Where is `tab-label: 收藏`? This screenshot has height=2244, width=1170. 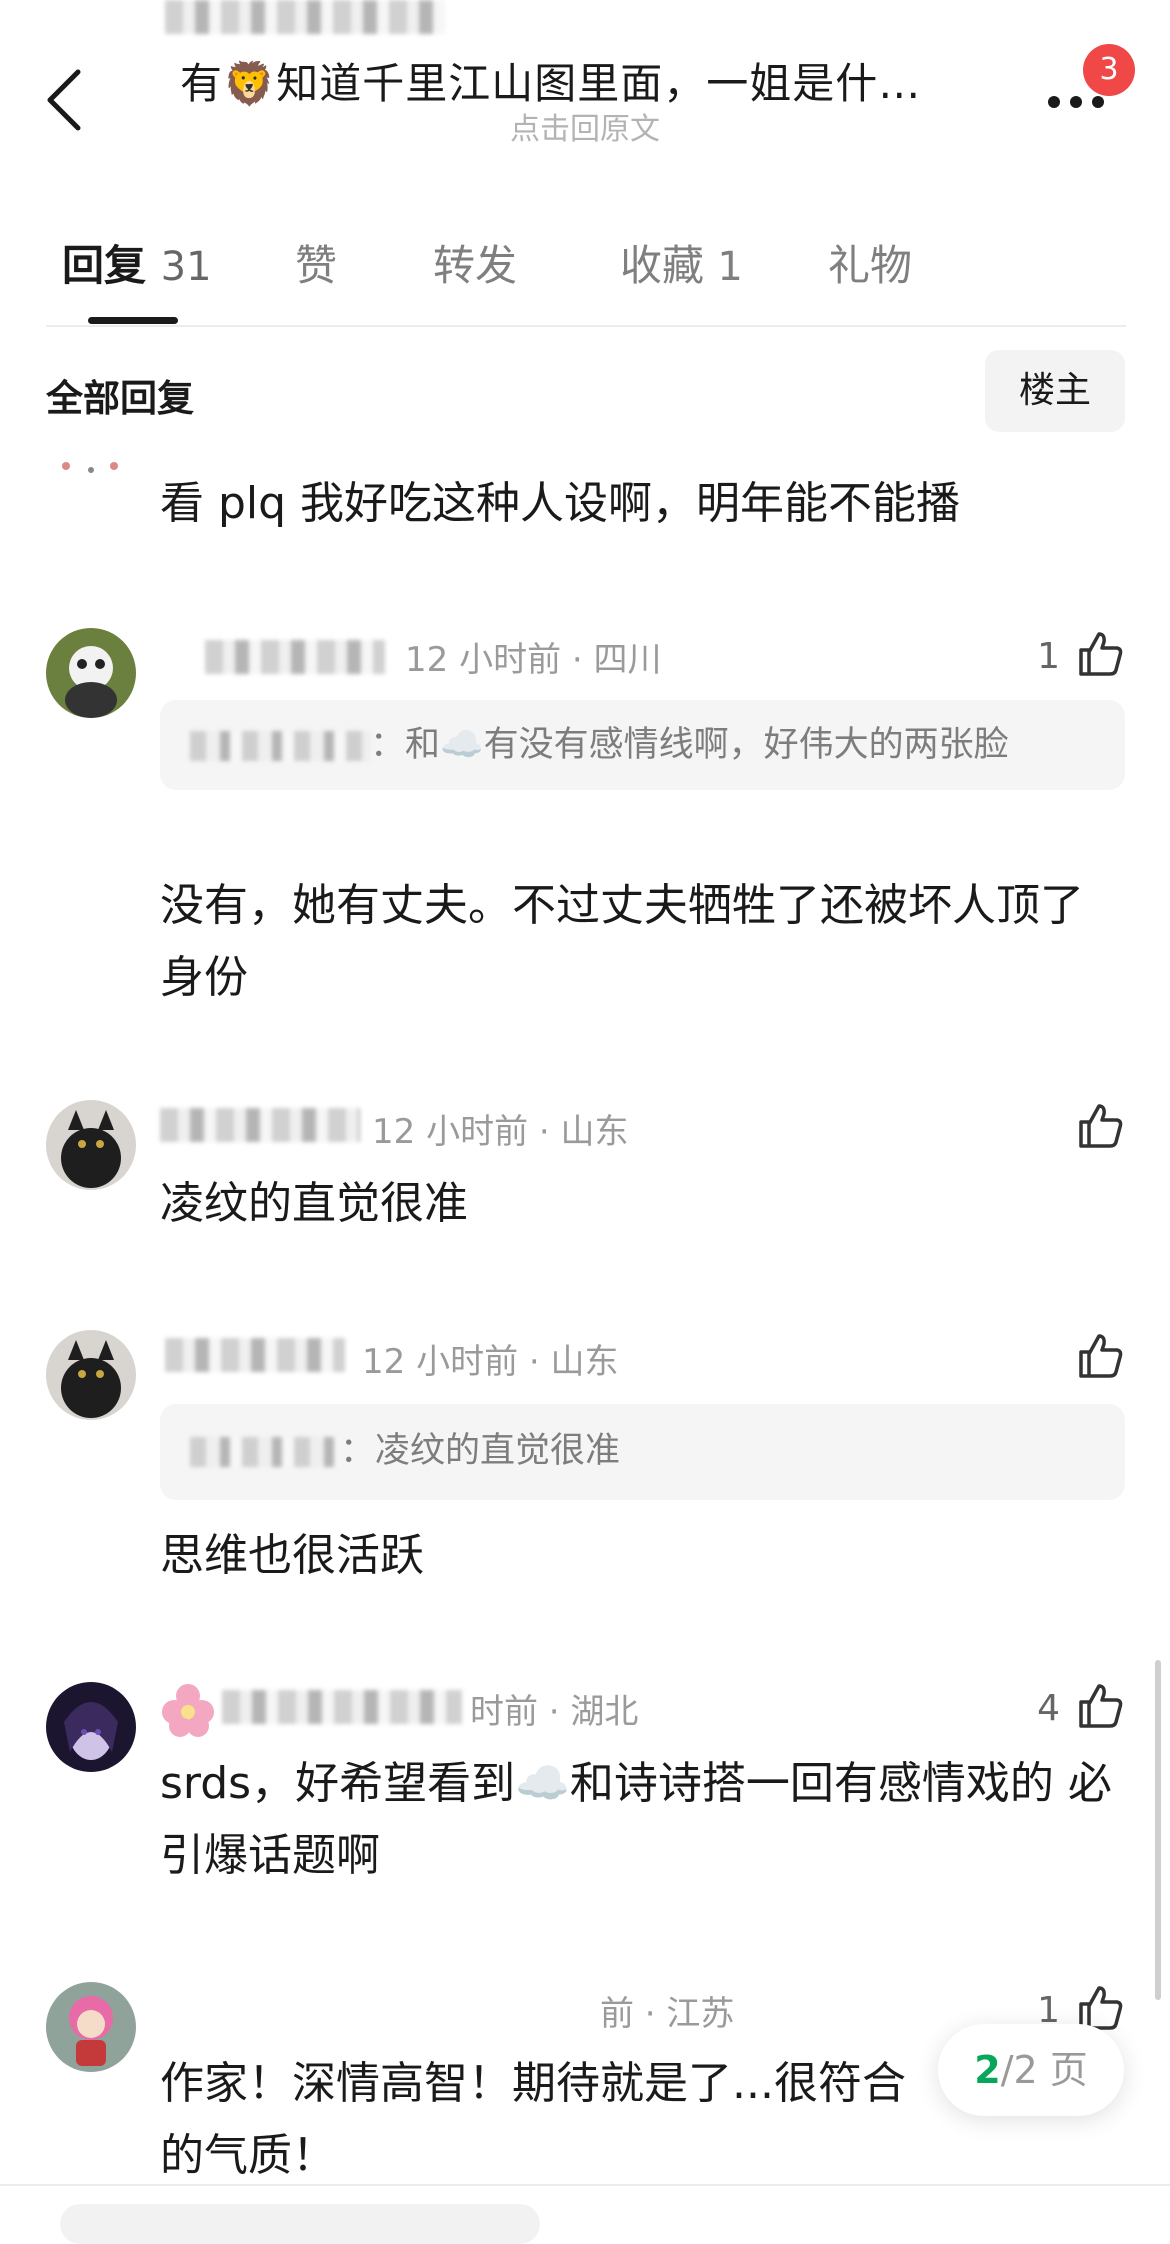
tab-label: 收藏 is located at coordinates (662, 265).